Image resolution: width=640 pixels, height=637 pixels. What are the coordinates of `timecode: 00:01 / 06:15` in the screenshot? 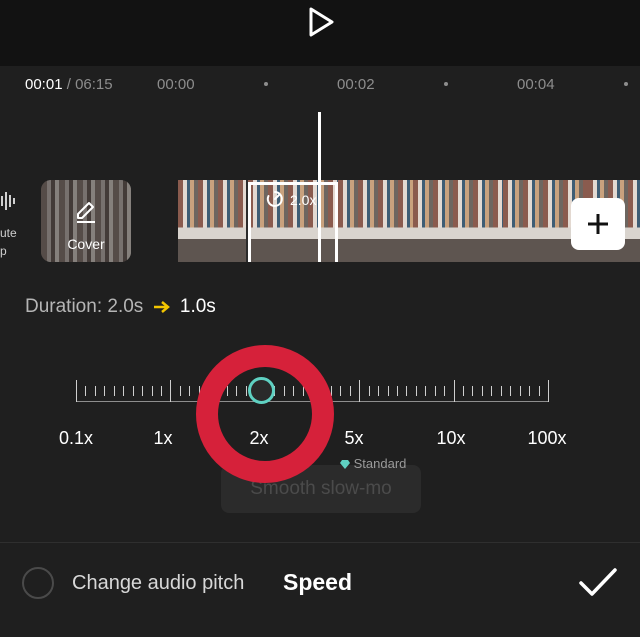 It's located at (69, 84).